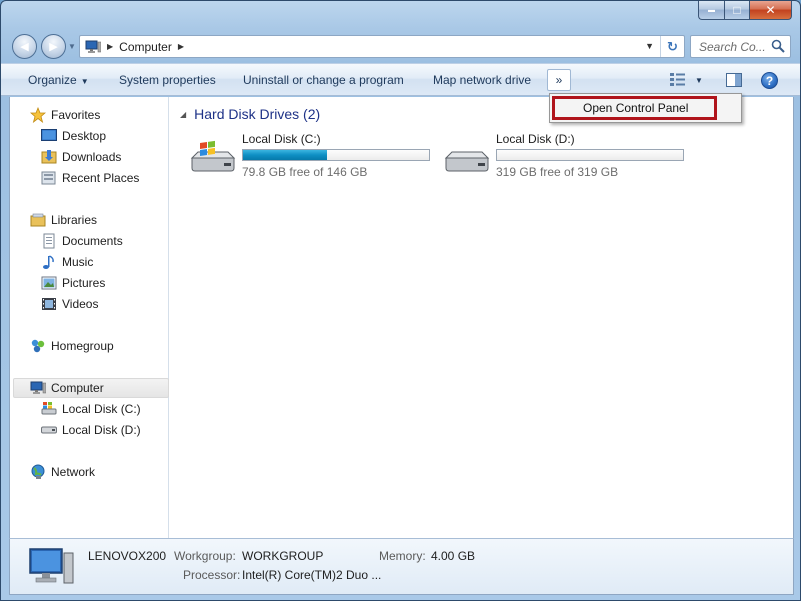 Image resolution: width=801 pixels, height=601 pixels. I want to click on more-commands-button: », so click(559, 80).